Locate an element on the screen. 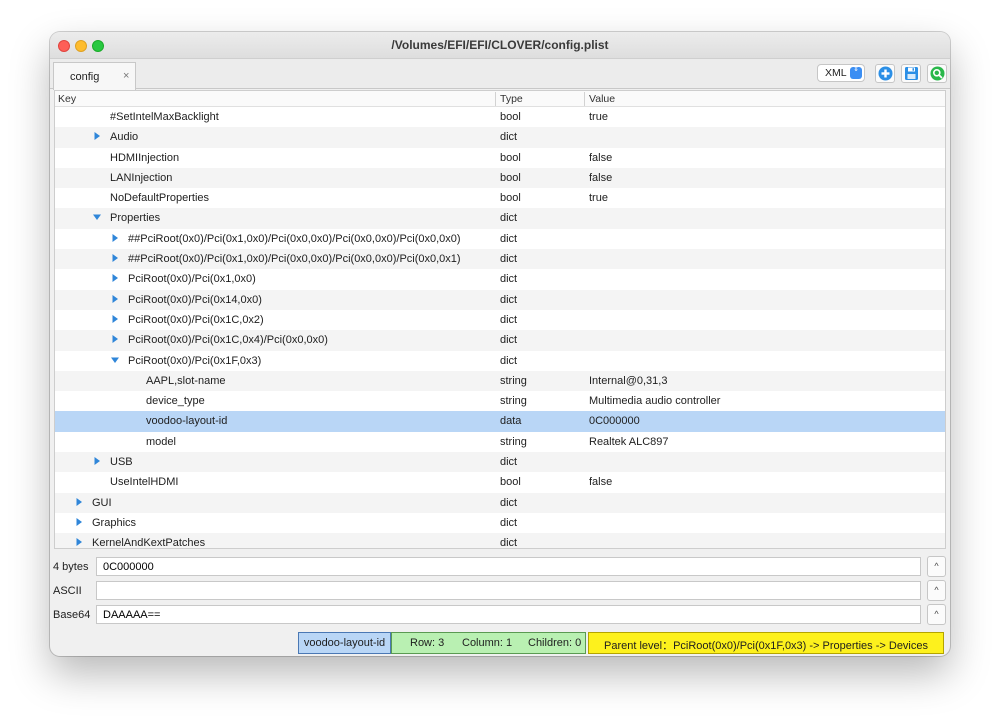  format-select-value: XML is located at coordinates (836, 73).